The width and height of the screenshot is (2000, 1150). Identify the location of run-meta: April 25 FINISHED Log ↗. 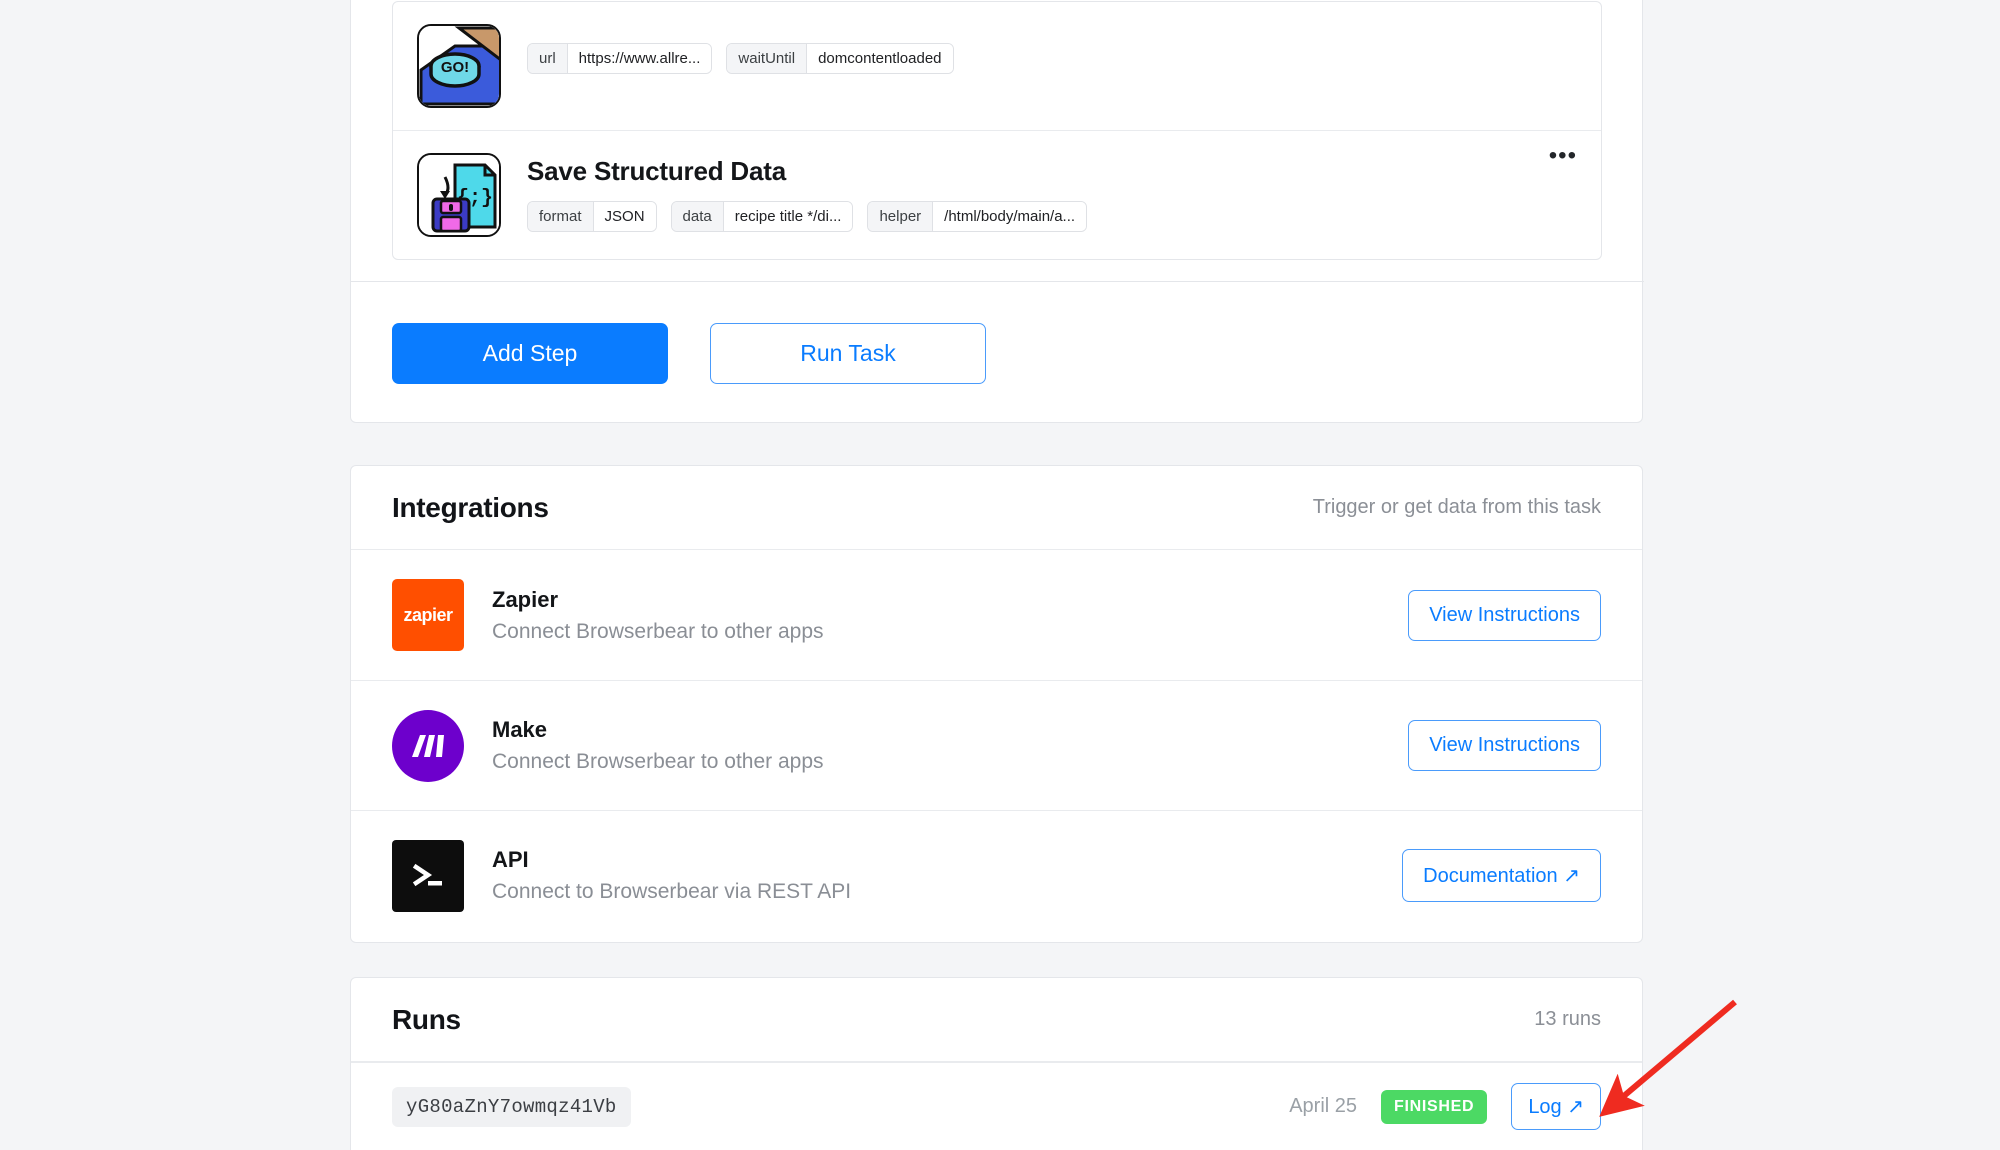
(1445, 1106).